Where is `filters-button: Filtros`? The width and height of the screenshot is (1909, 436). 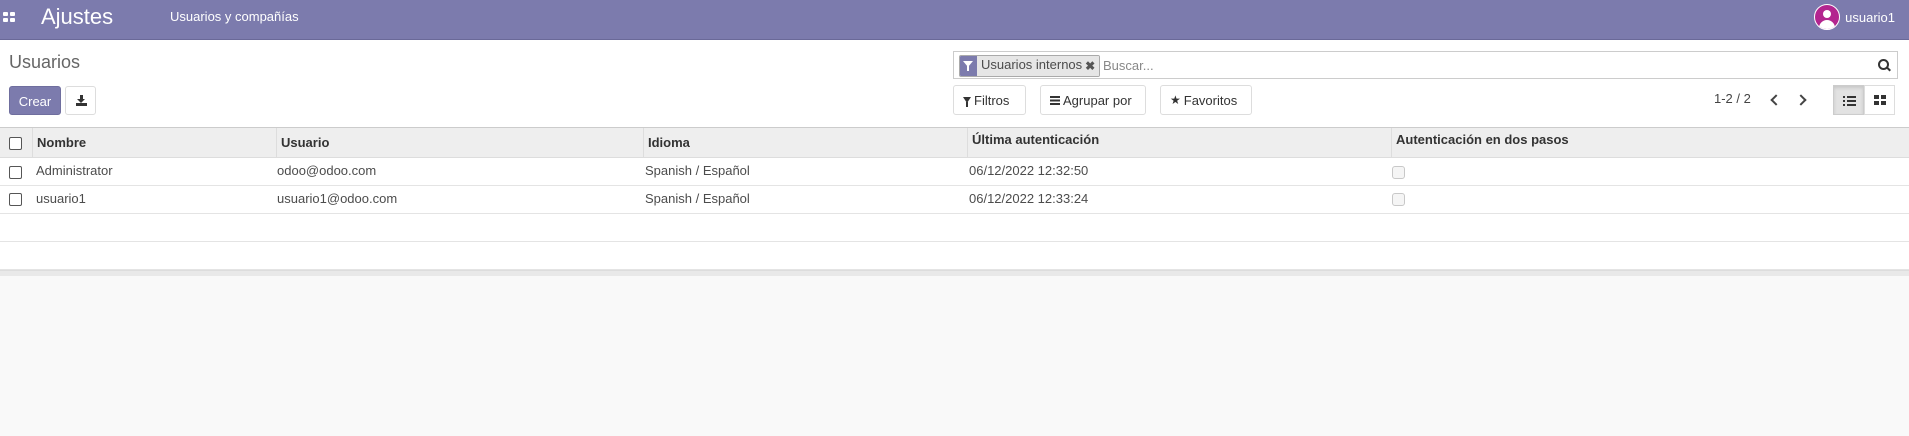
filters-button: Filtros is located at coordinates (989, 100).